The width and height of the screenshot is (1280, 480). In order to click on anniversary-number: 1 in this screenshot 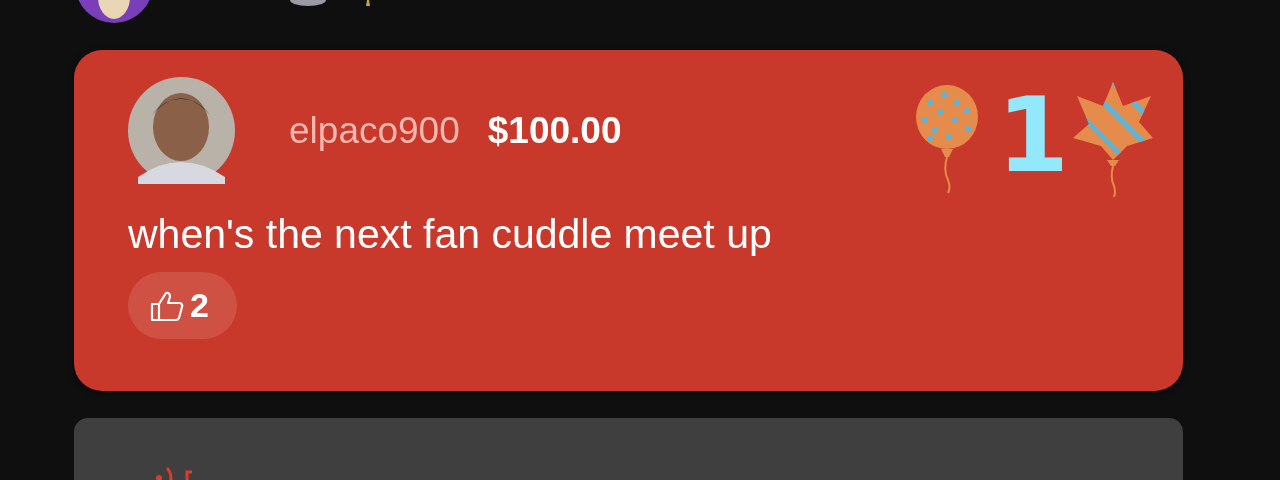, I will do `click(1032, 135)`.